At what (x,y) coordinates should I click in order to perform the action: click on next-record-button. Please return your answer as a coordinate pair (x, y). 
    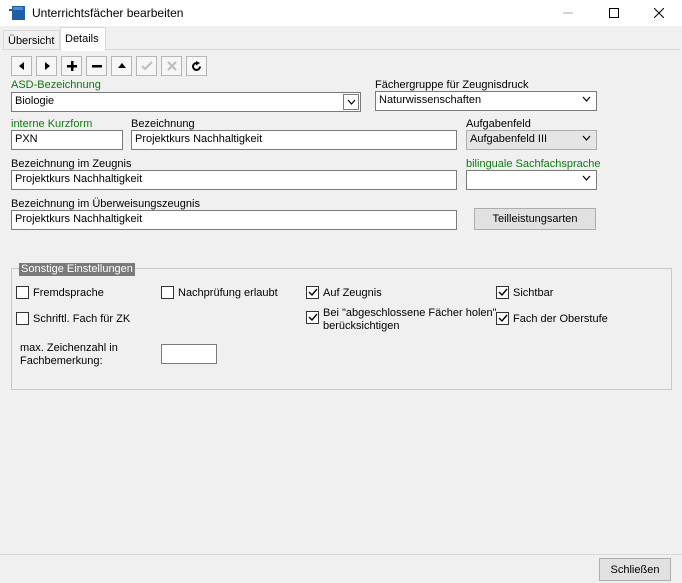
    Looking at the image, I should click on (46, 66).